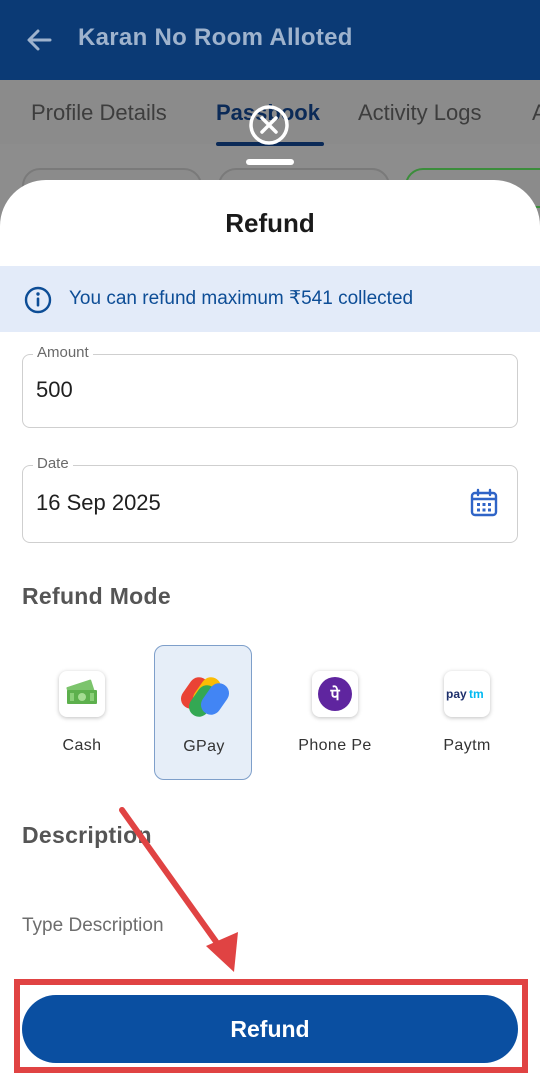  Describe the element at coordinates (420, 113) in the screenshot. I see `tab-activity-logs: Activity Logs` at that location.